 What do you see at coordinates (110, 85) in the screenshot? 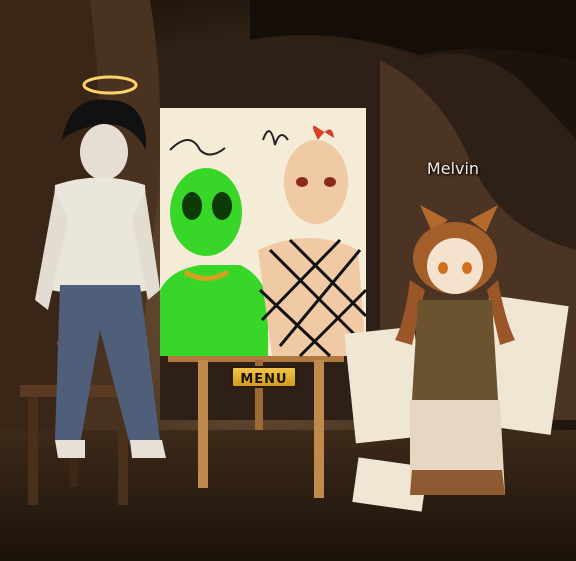
I see `halo-icon` at bounding box center [110, 85].